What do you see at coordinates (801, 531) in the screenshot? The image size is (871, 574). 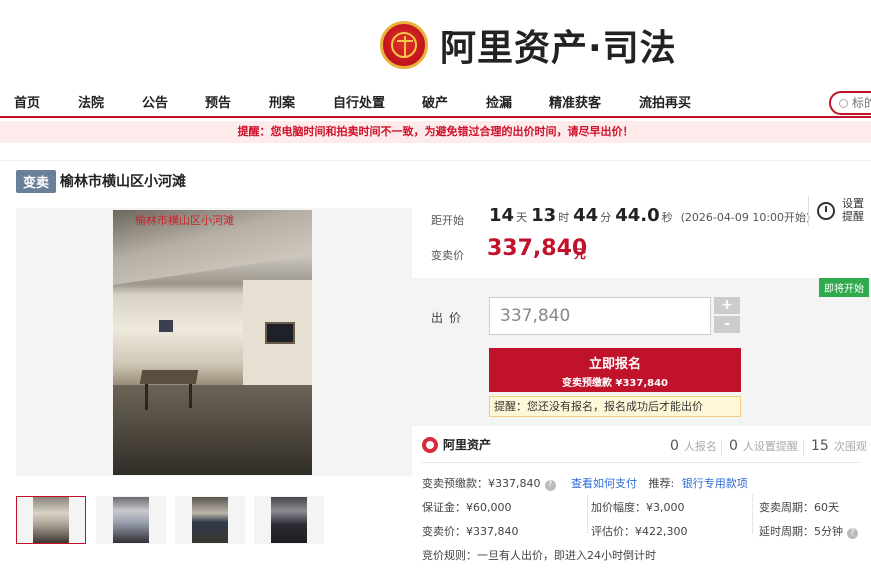 I see `delay-info: 延时周期：5分钟` at bounding box center [801, 531].